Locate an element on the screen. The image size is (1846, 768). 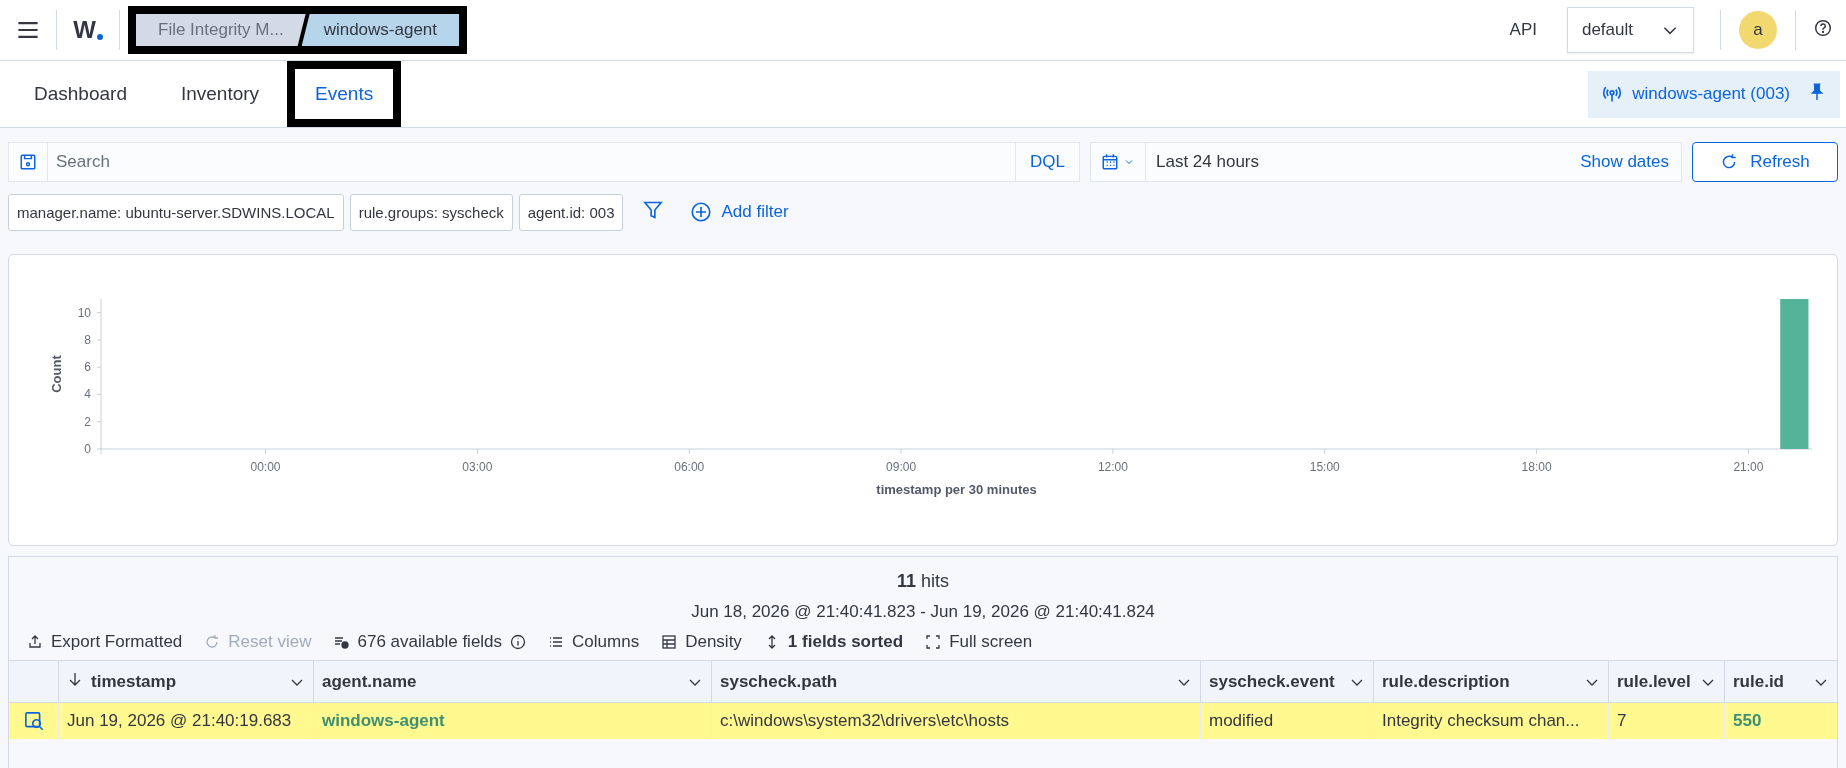
column-title: rule.description is located at coordinates (1446, 681).